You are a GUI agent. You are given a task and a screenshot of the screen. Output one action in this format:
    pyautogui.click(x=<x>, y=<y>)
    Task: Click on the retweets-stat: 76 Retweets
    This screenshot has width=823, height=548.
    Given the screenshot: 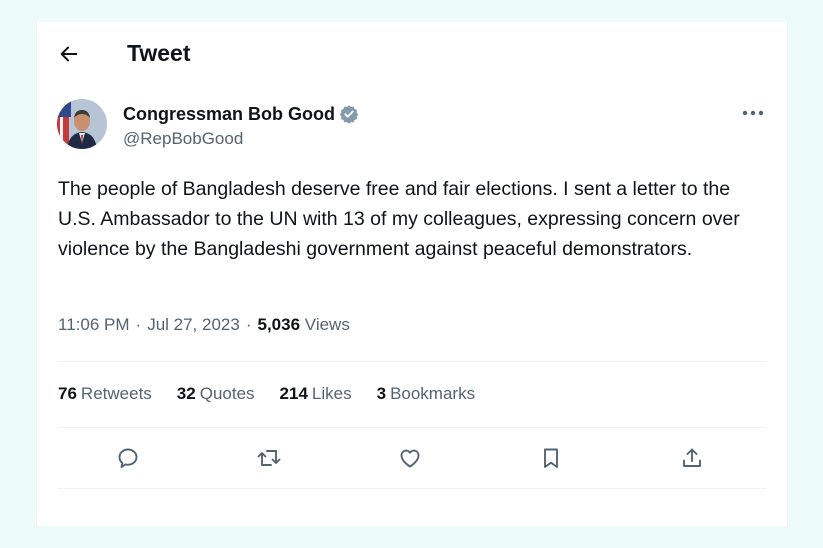 What is the action you would take?
    pyautogui.click(x=105, y=394)
    